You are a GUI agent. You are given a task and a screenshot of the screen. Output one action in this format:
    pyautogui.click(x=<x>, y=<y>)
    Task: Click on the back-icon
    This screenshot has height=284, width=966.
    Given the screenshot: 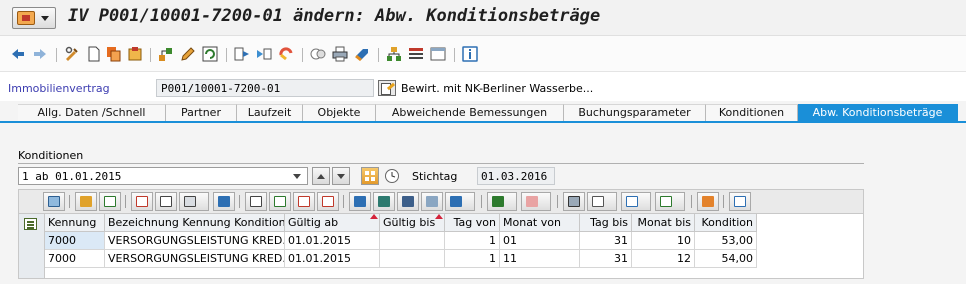 What is the action you would take?
    pyautogui.click(x=18, y=54)
    